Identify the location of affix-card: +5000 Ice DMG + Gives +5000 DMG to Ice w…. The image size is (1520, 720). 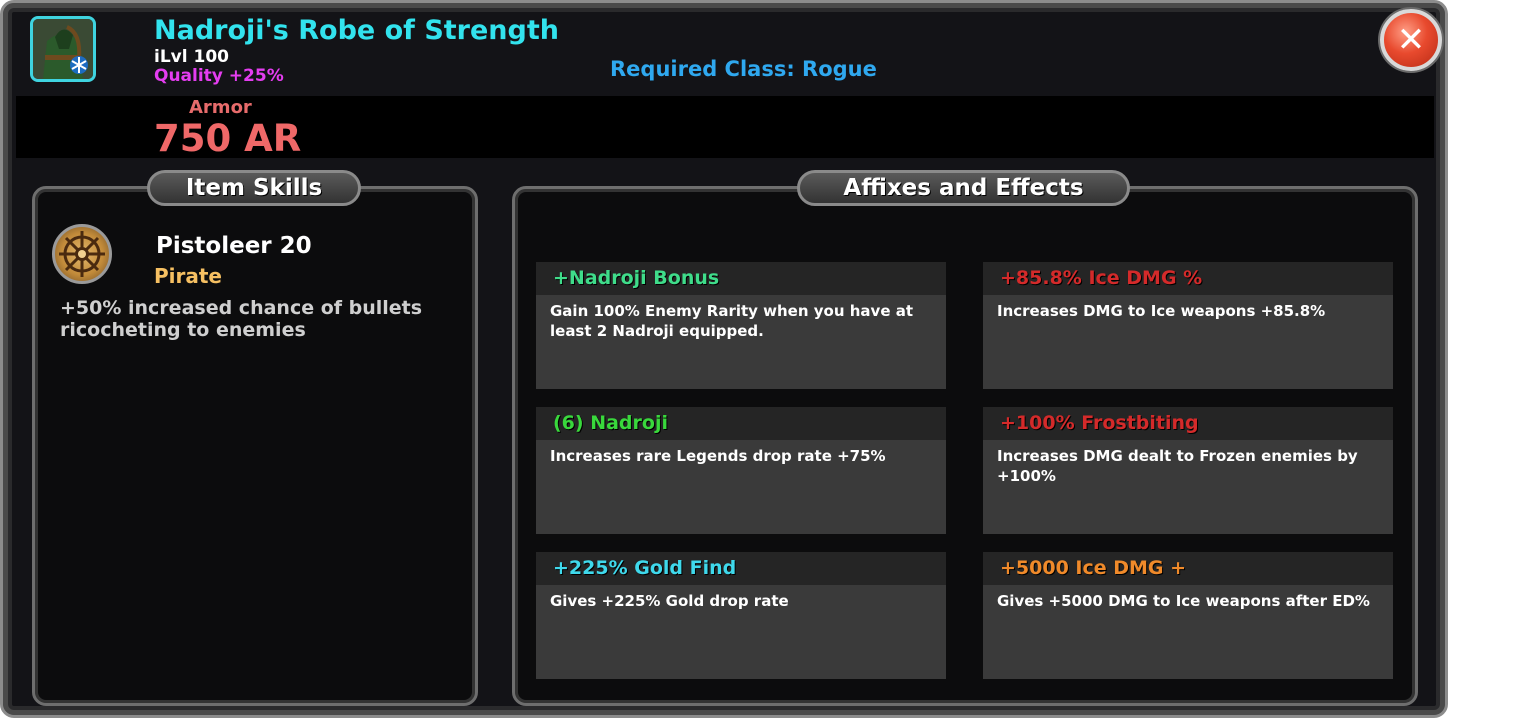
(1188, 615).